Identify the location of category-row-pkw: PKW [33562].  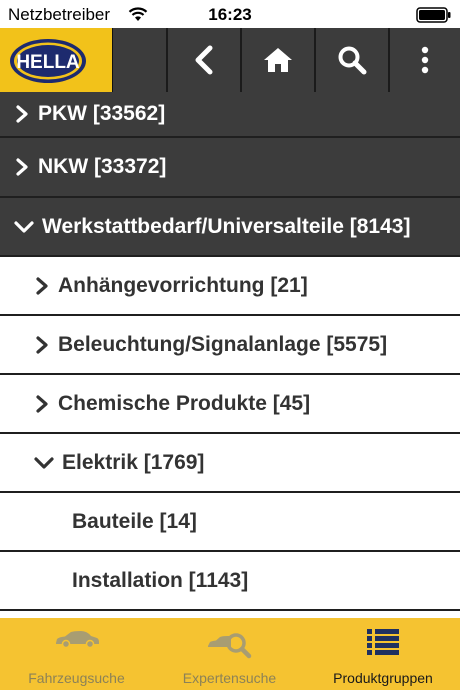
(230, 115).